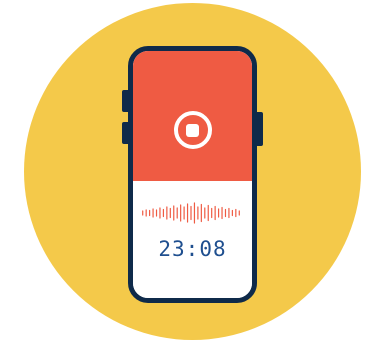 This screenshot has height=342, width=383. I want to click on audio-waveform, so click(191, 213).